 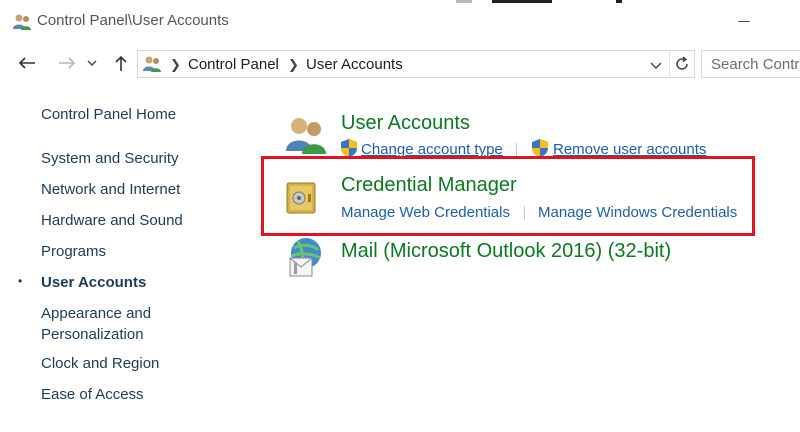 I want to click on mail-heading: Mail (Microsoft Outlook 2016) (32-bit), so click(x=506, y=251).